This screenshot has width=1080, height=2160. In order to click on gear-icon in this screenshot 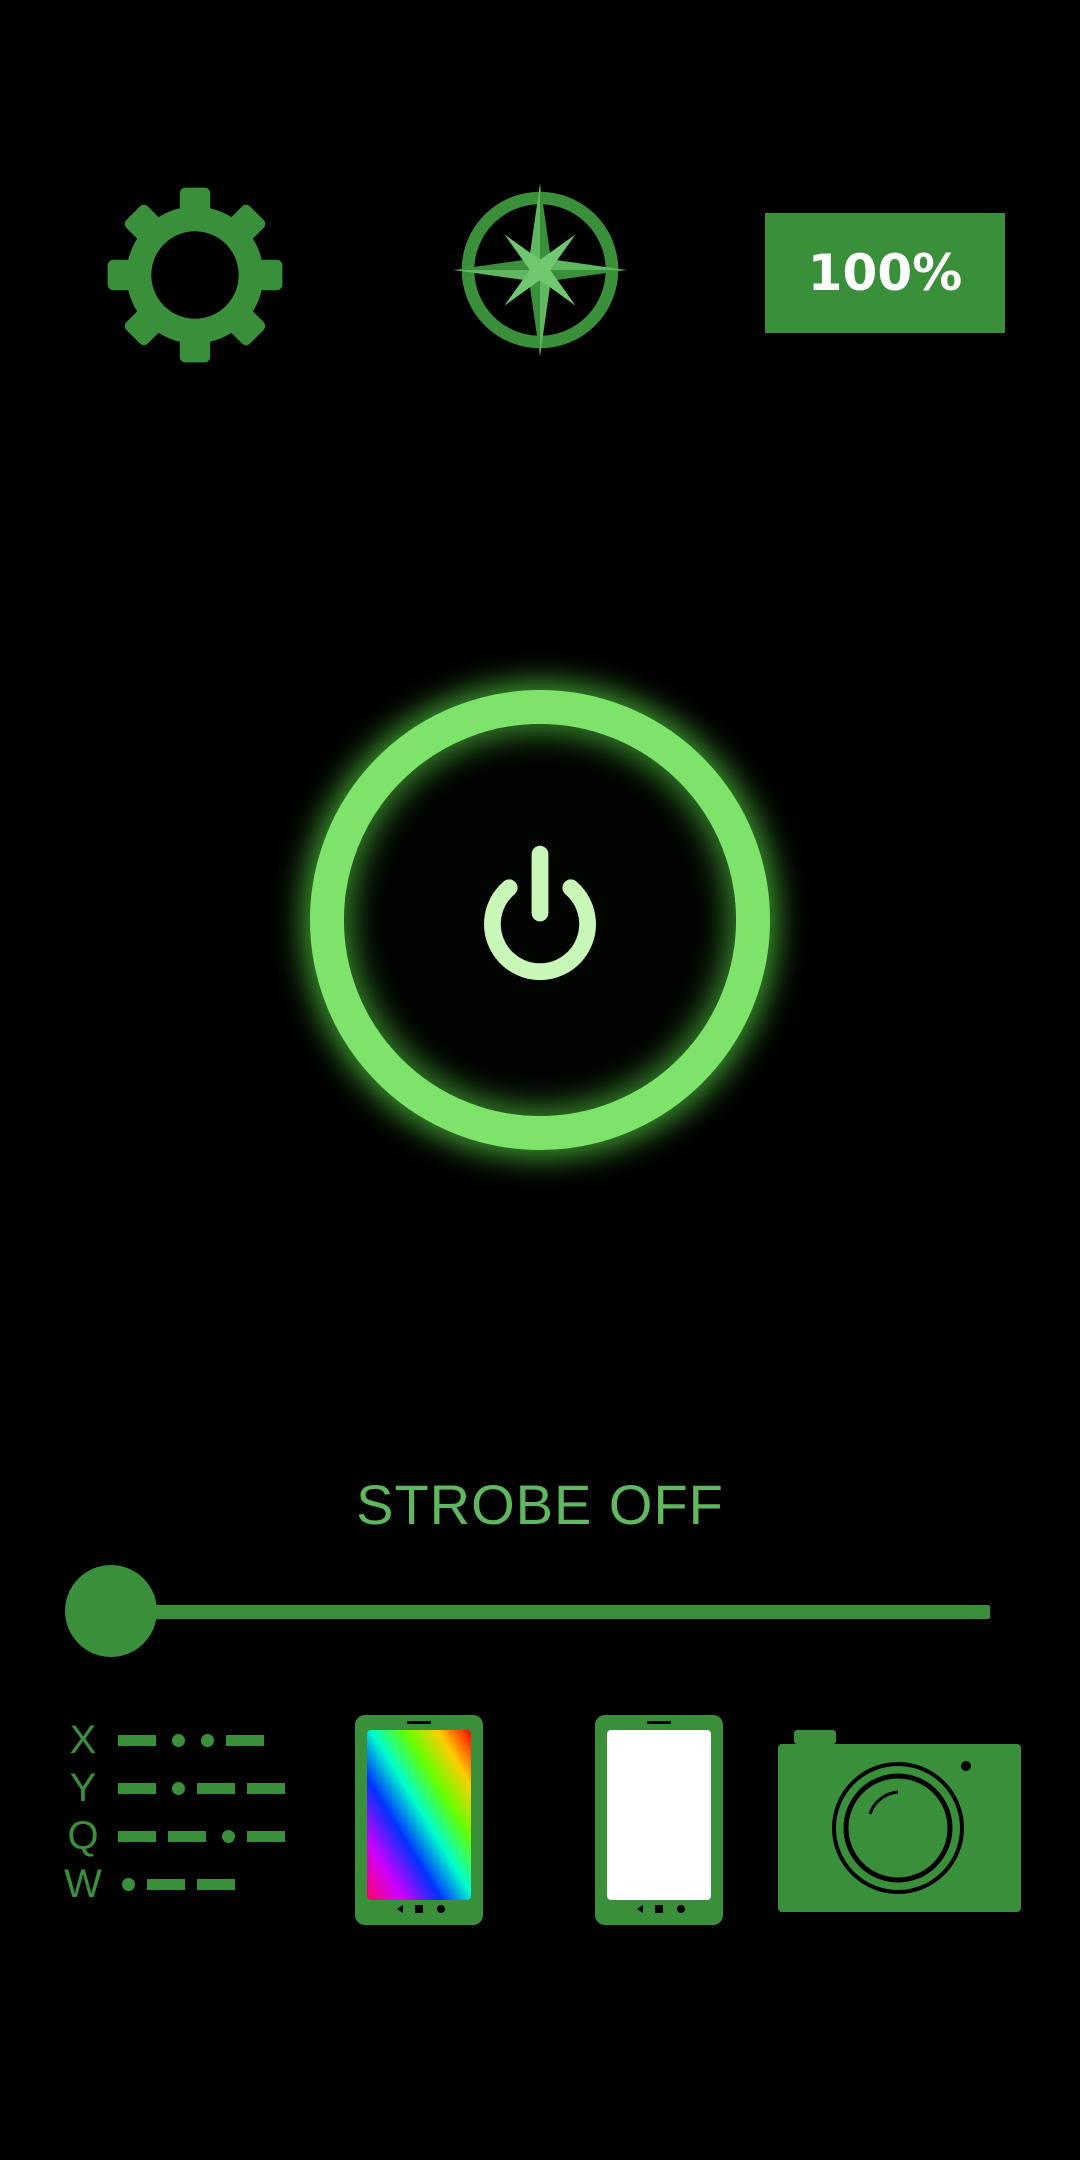, I will do `click(195, 275)`.